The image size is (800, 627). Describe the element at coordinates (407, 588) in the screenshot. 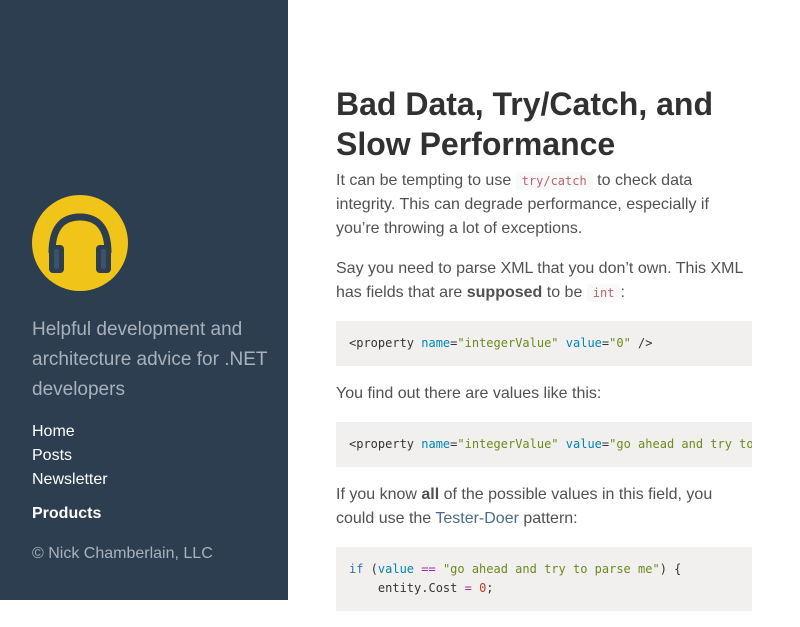

I see `code-token: entity.Cost` at that location.